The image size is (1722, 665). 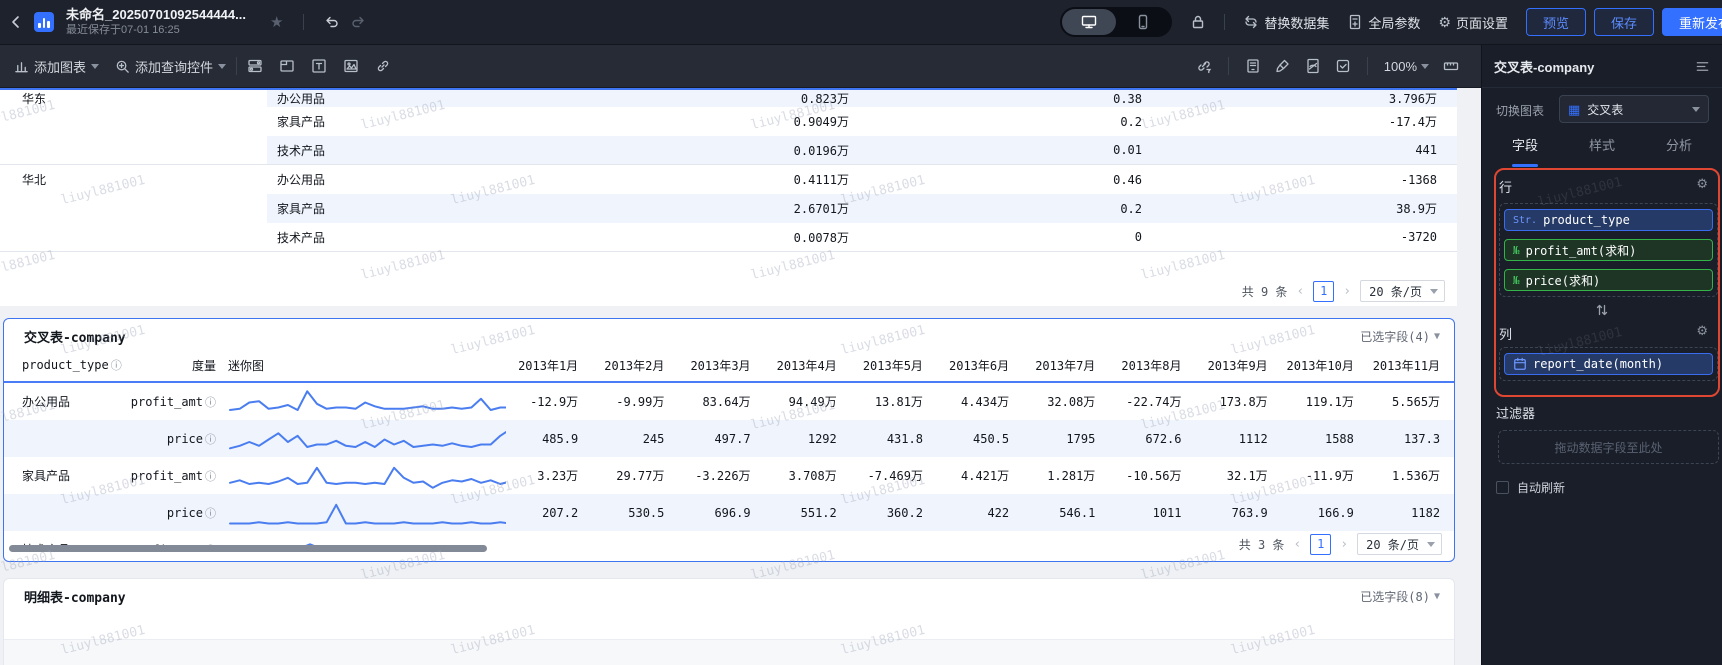 What do you see at coordinates (1608, 280) in the screenshot?
I see `field-pill-price(求和): № price(求和)` at bounding box center [1608, 280].